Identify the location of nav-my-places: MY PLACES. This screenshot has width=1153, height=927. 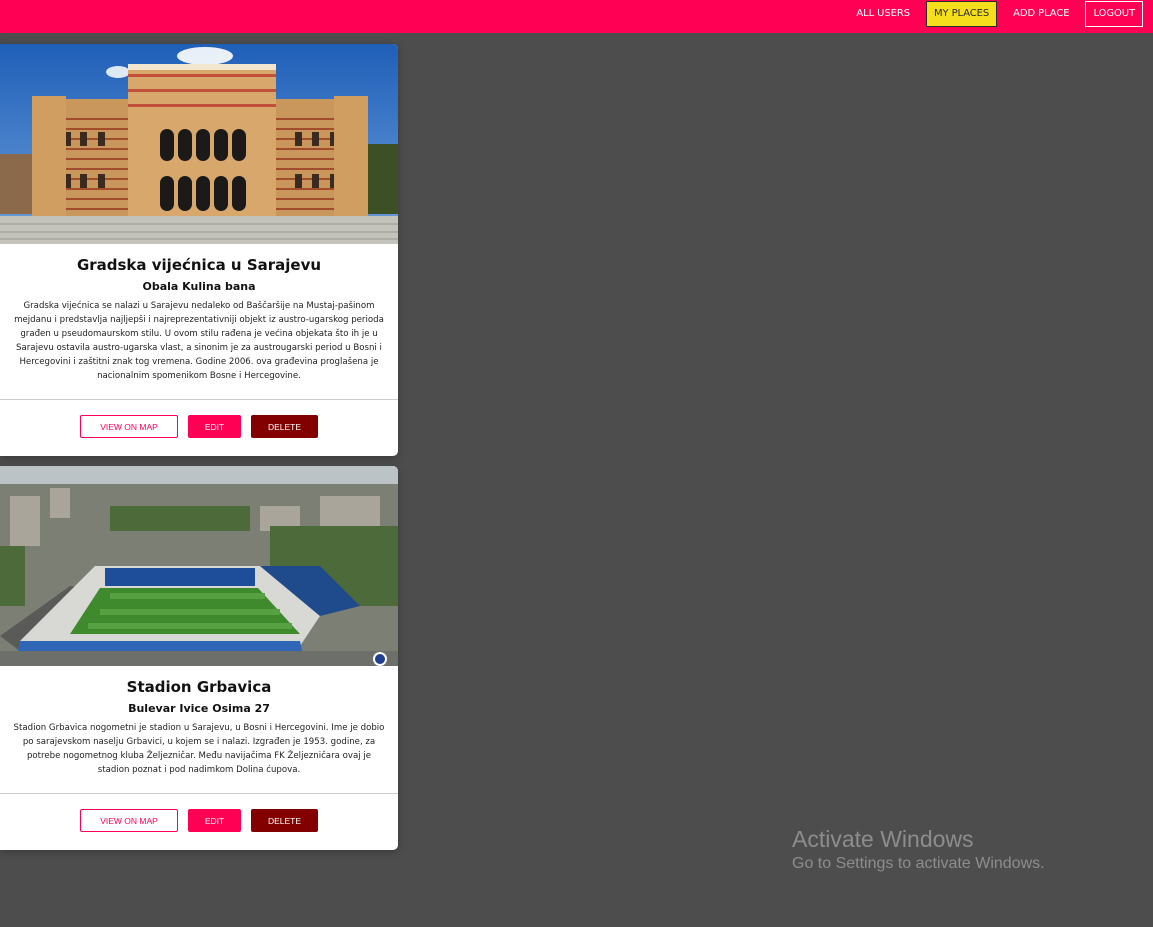
(961, 14).